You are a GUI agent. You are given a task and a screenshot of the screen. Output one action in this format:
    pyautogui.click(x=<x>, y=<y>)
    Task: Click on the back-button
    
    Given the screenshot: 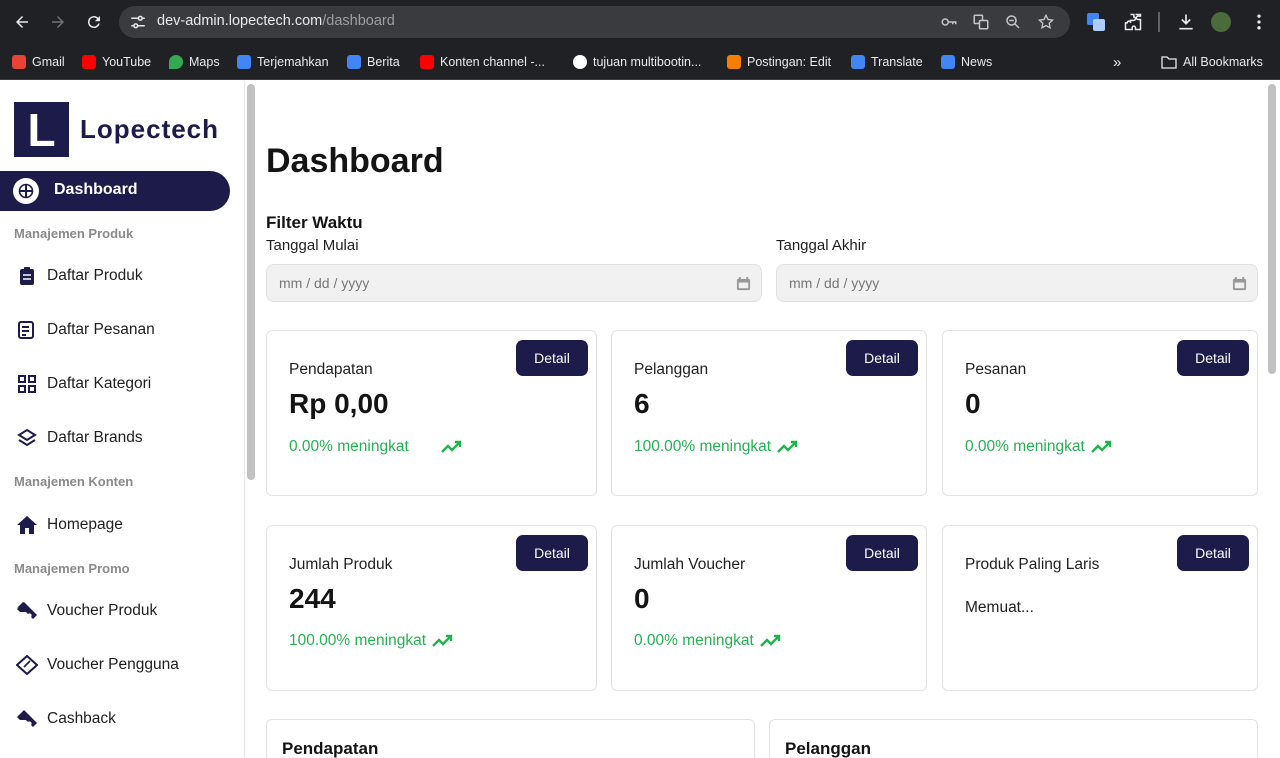 What is the action you would take?
    pyautogui.click(x=22, y=22)
    